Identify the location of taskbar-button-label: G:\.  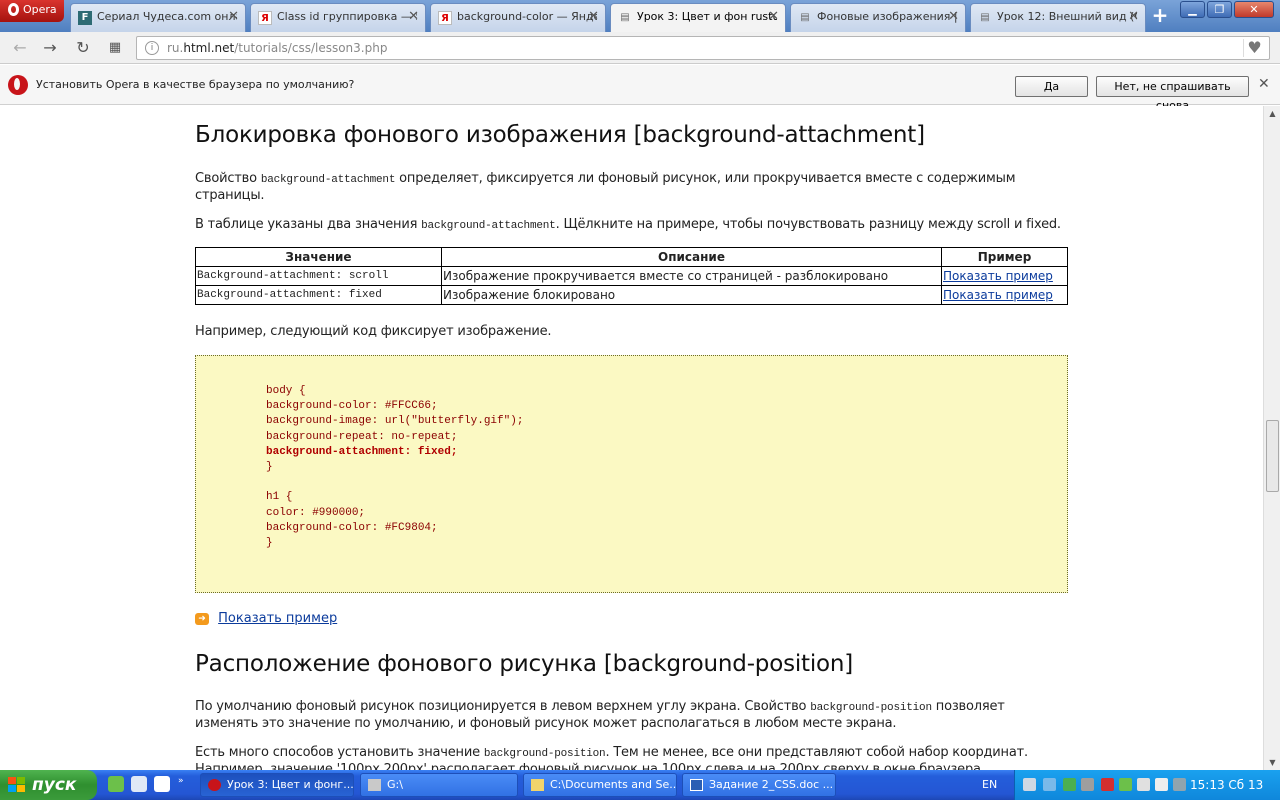
(395, 784).